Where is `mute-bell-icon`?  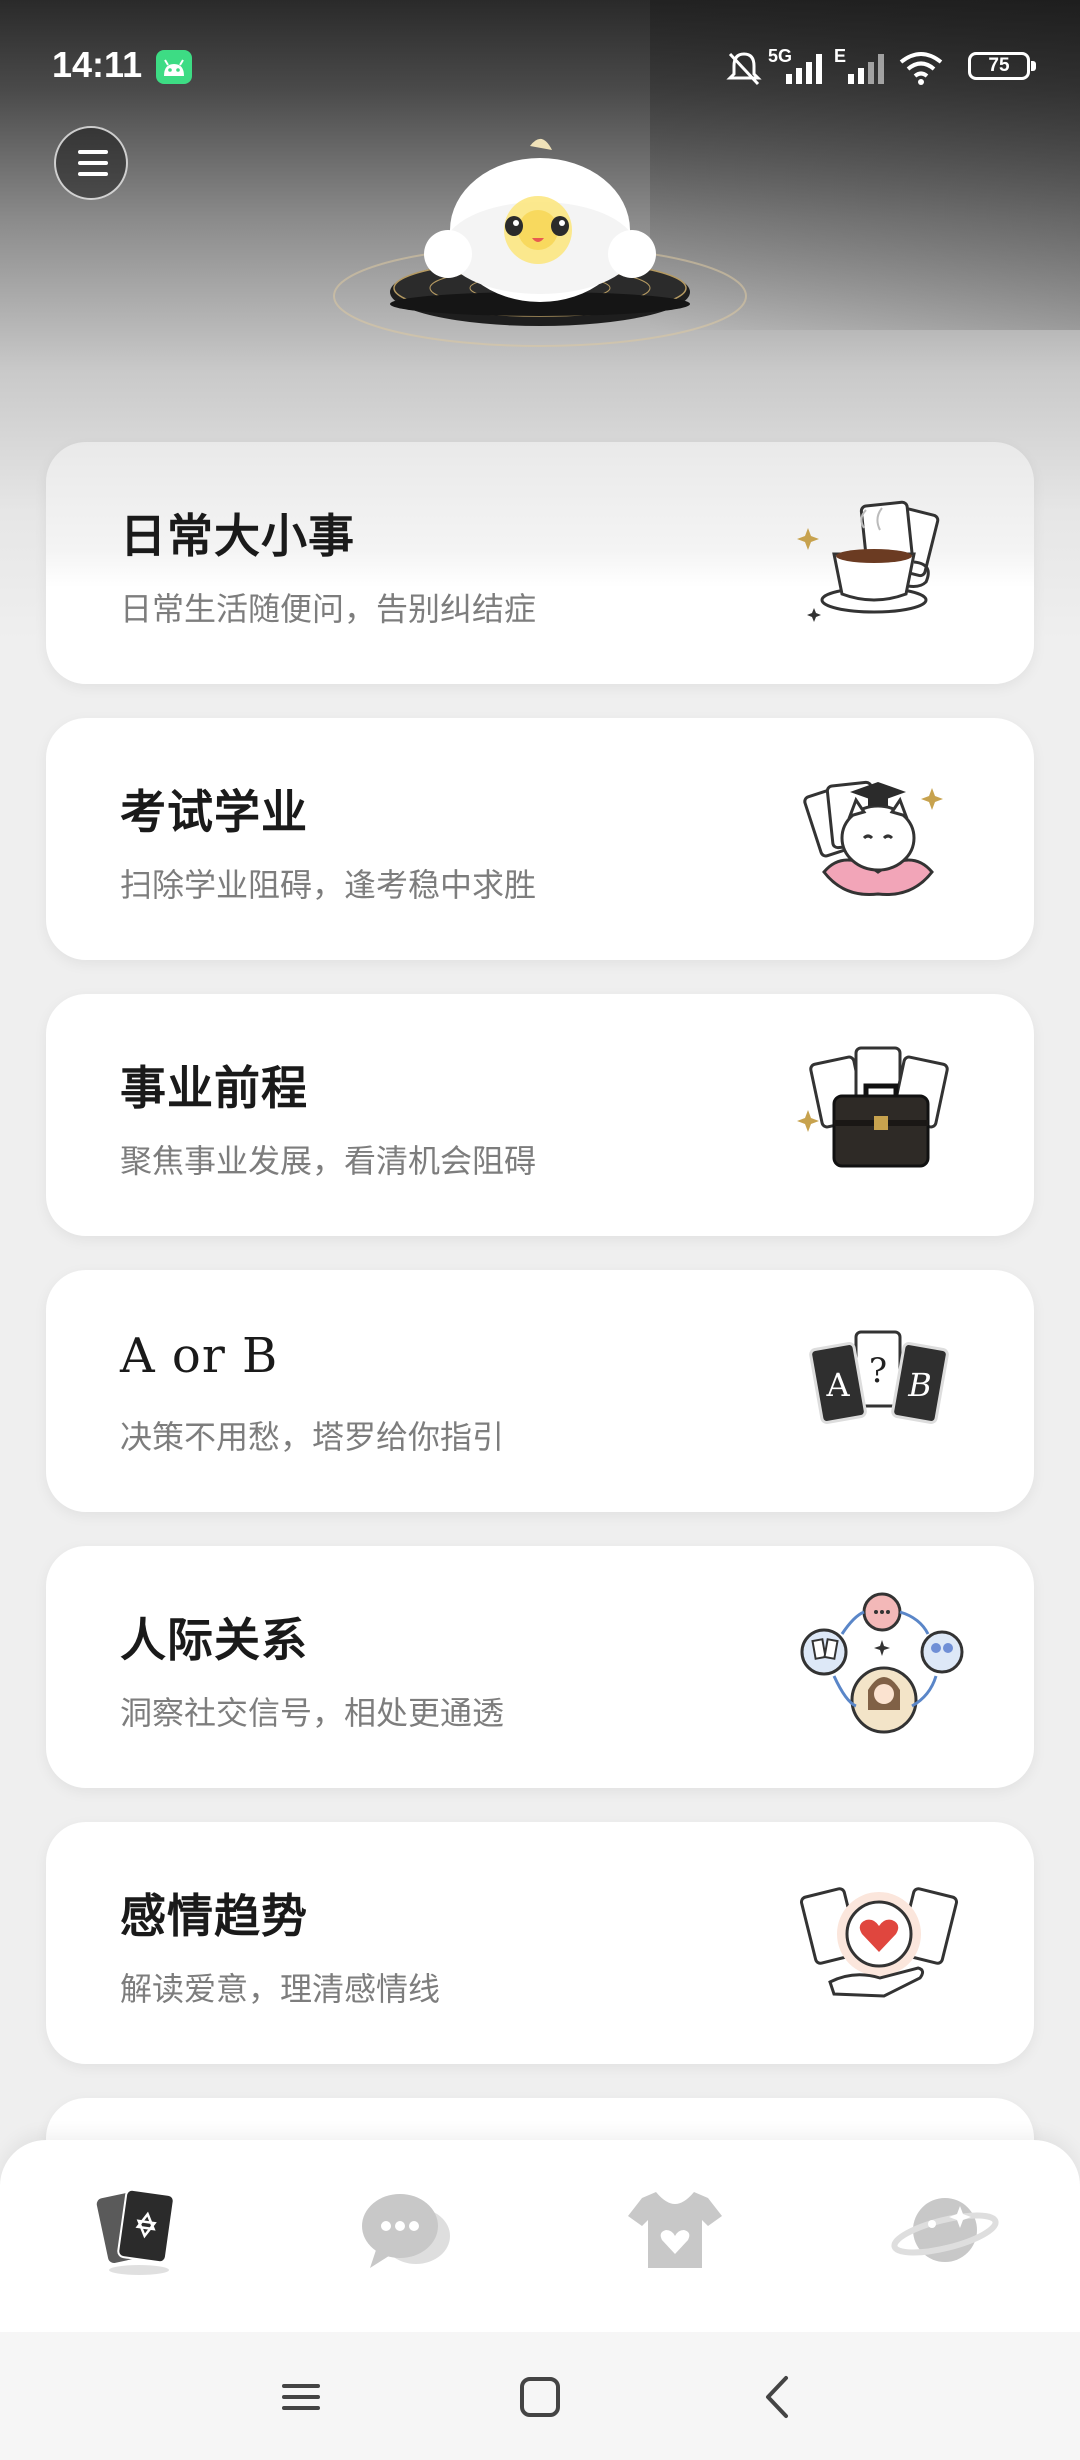 mute-bell-icon is located at coordinates (744, 69).